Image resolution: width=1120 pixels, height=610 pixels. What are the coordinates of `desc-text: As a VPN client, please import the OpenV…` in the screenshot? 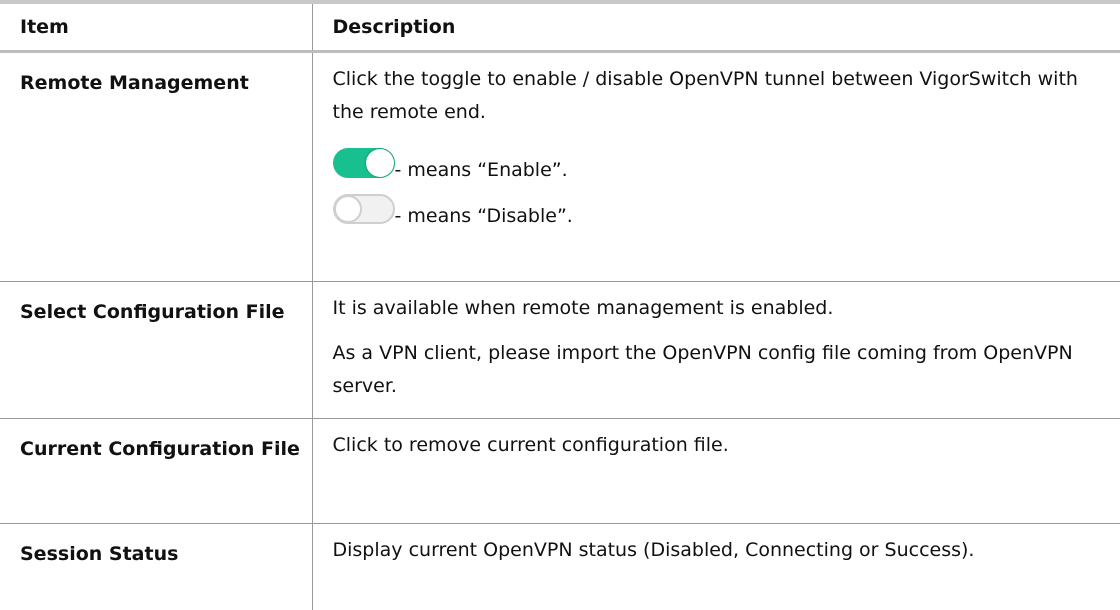 It's located at (717, 370).